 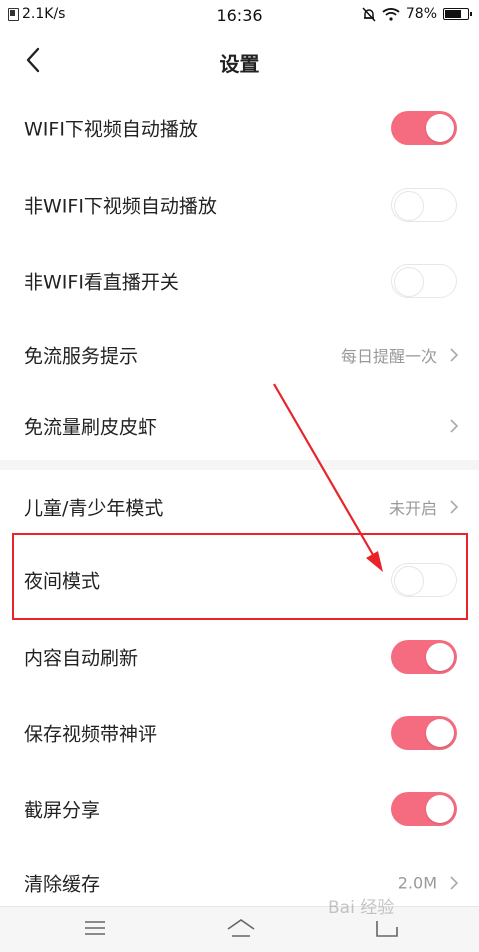 What do you see at coordinates (62, 581) in the screenshot?
I see `setting-label: 夜间模式` at bounding box center [62, 581].